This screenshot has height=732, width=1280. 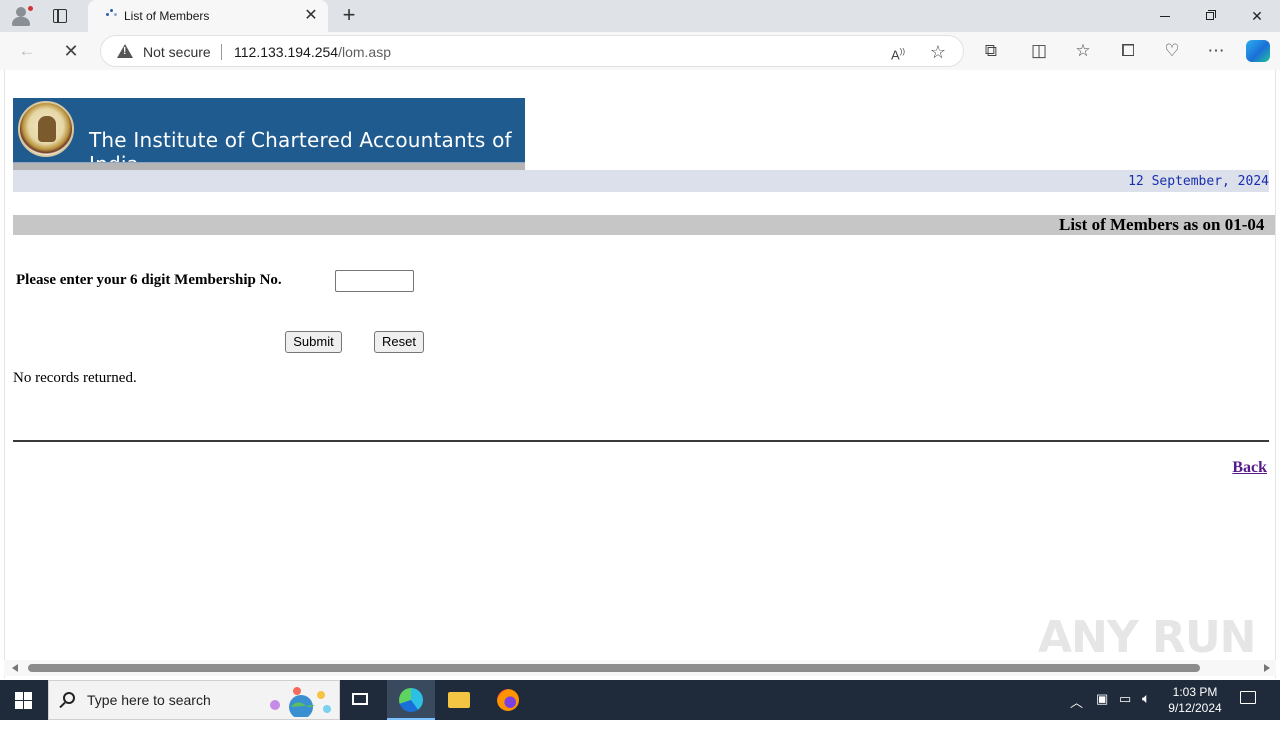 I want to click on loading-favicon-icon, so click(x=112, y=15).